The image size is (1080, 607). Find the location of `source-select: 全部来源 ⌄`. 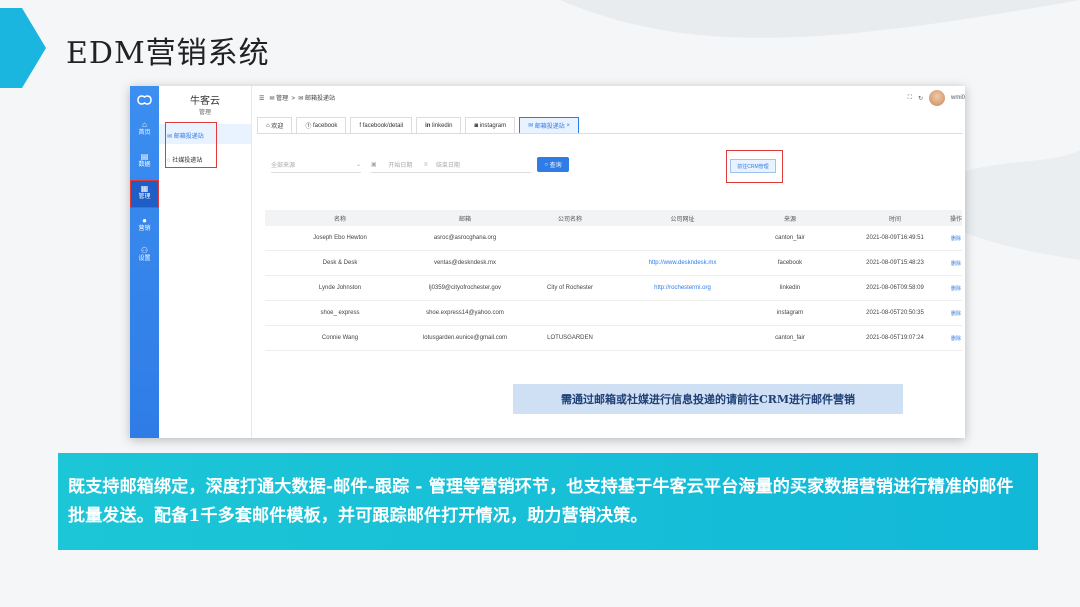

source-select: 全部来源 ⌄ is located at coordinates (316, 165).